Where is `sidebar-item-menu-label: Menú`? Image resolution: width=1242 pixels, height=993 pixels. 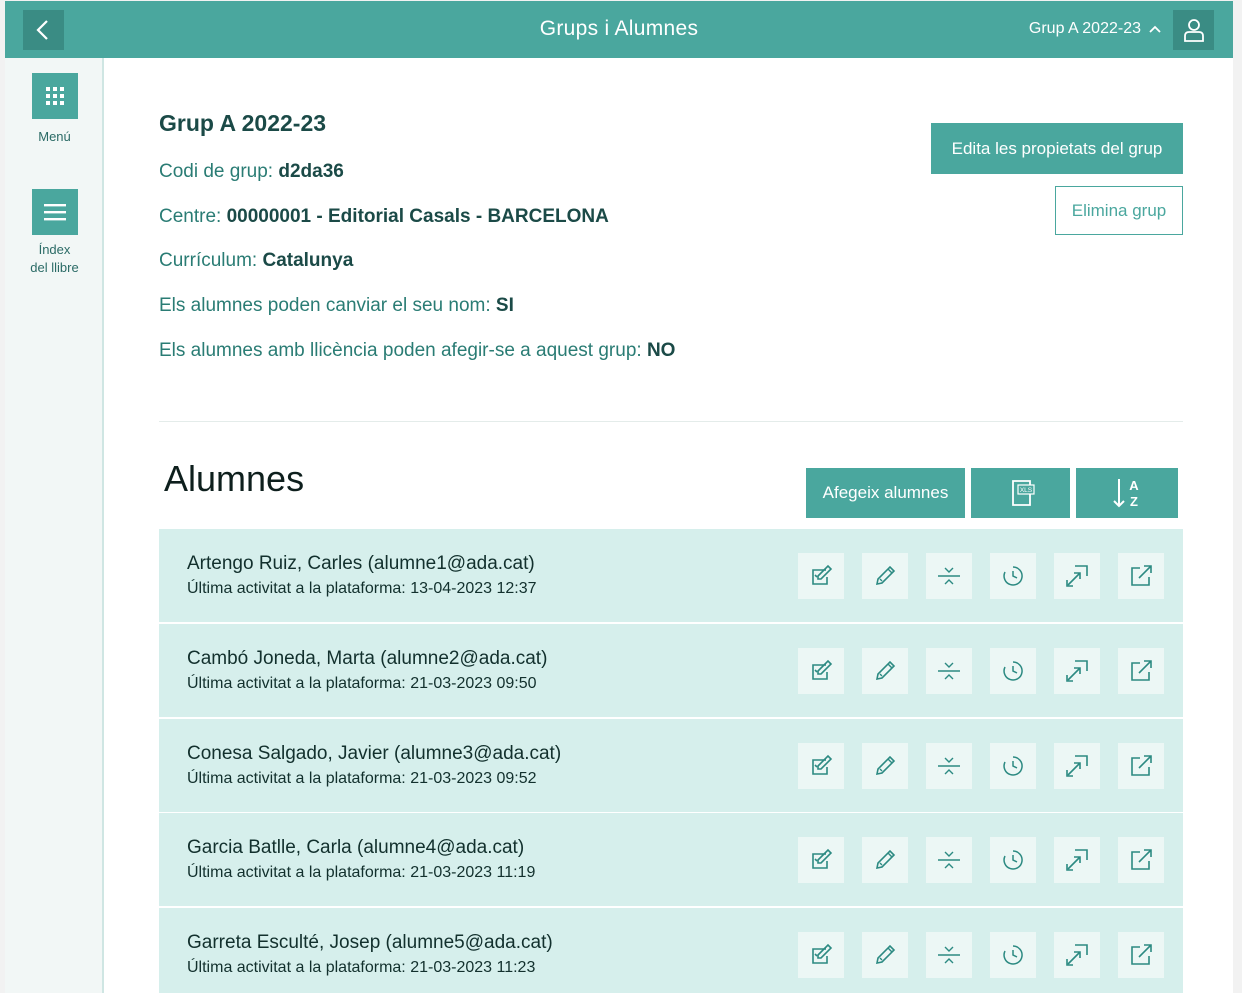
sidebar-item-menu-label: Menú is located at coordinates (54, 136).